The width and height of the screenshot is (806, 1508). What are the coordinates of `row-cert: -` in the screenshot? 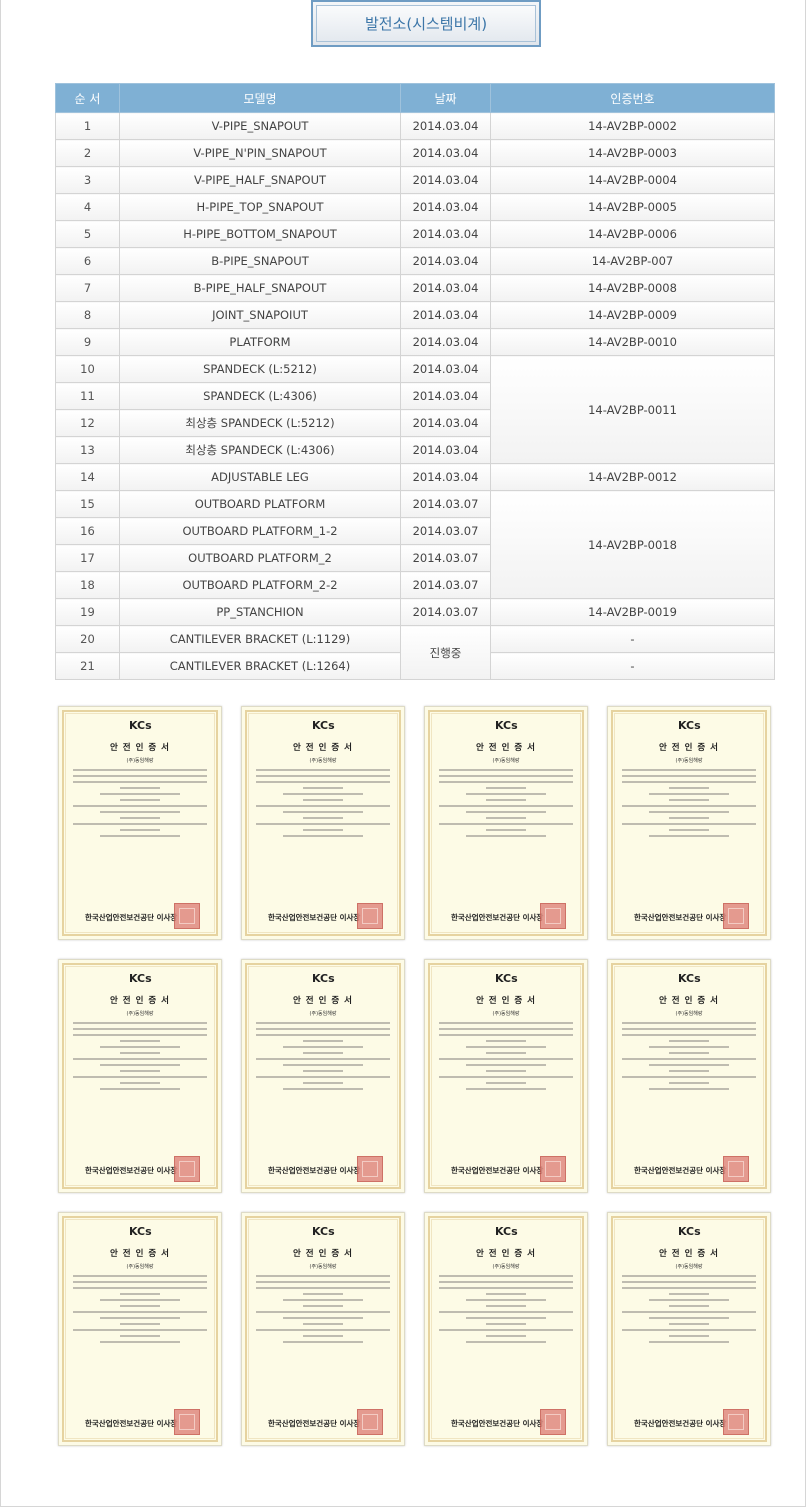 It's located at (632, 639).